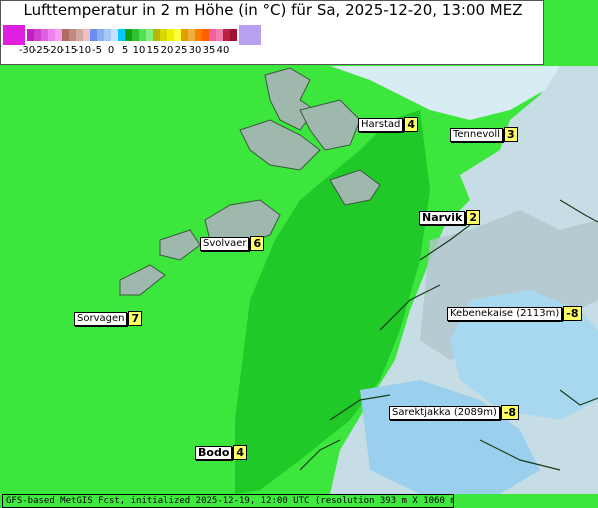 The height and width of the screenshot is (508, 598). I want to click on place-narvik: Narvik 2, so click(449, 217).